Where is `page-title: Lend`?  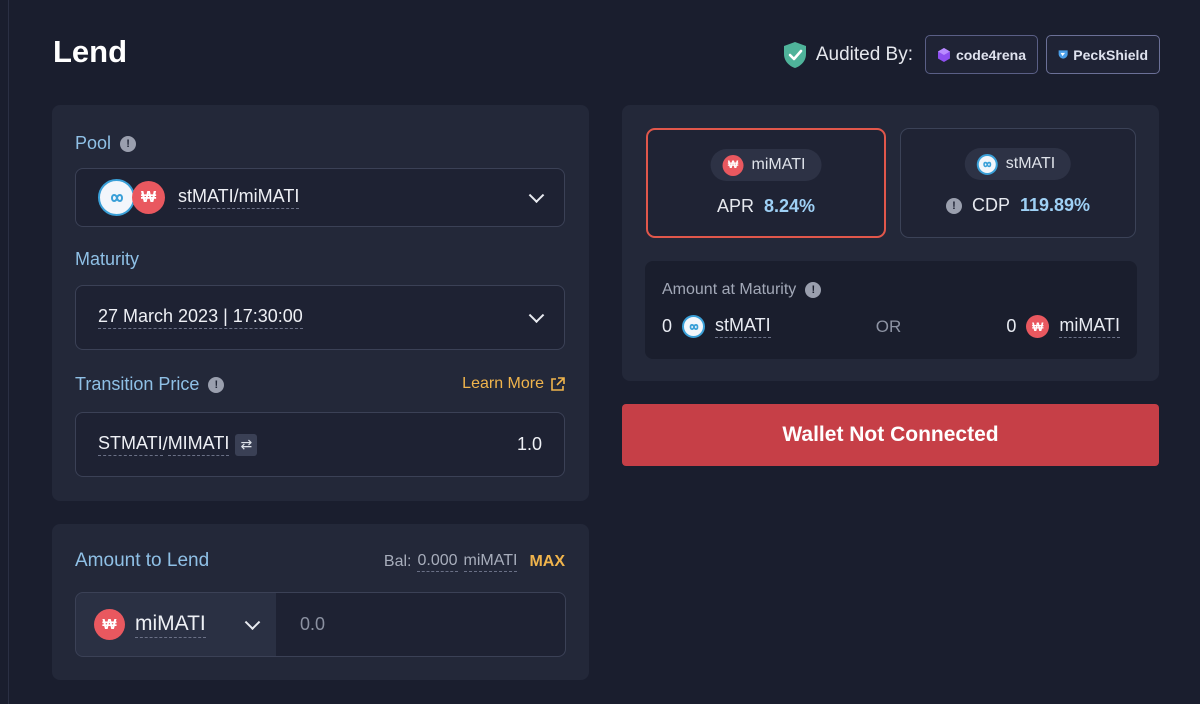
page-title: Lend is located at coordinates (90, 51).